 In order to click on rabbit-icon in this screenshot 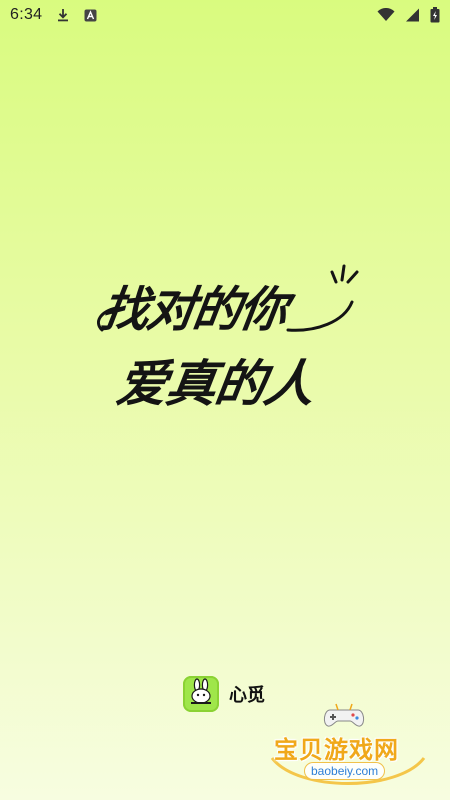, I will do `click(201, 694)`.